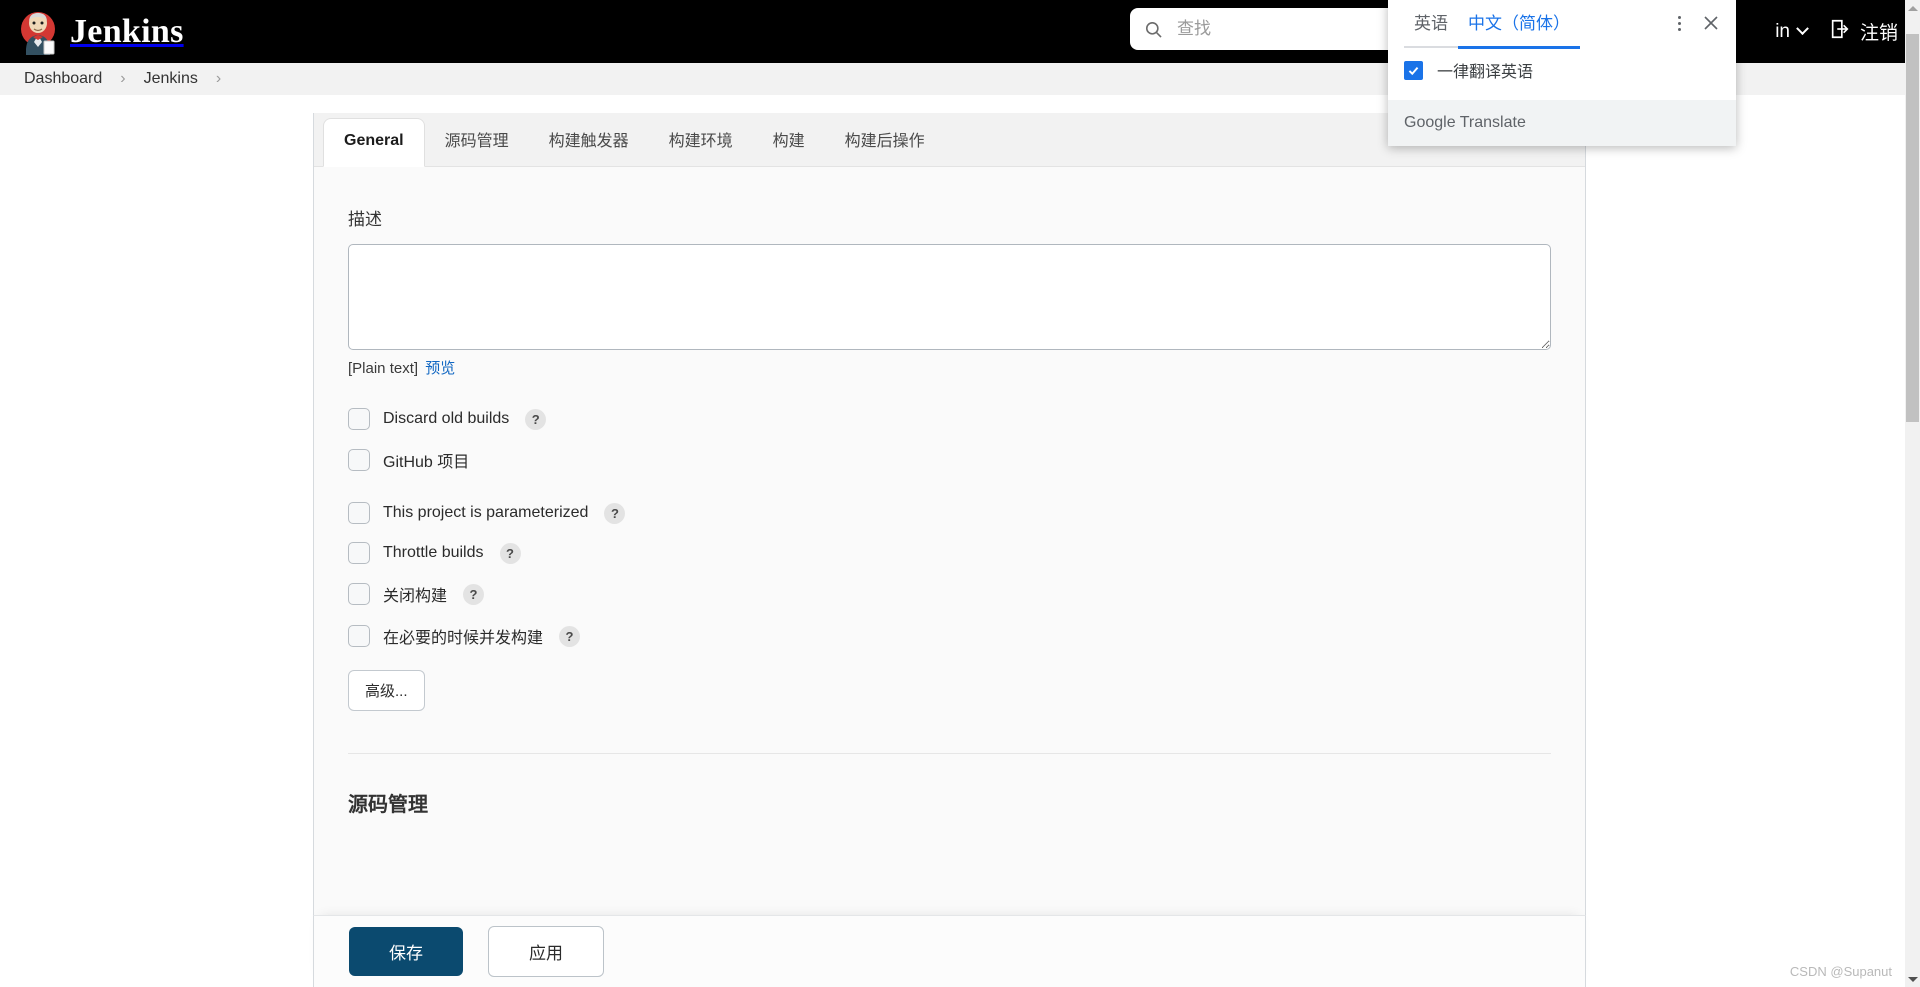  I want to click on tab-build-triggers: 构建触发器, so click(589, 139).